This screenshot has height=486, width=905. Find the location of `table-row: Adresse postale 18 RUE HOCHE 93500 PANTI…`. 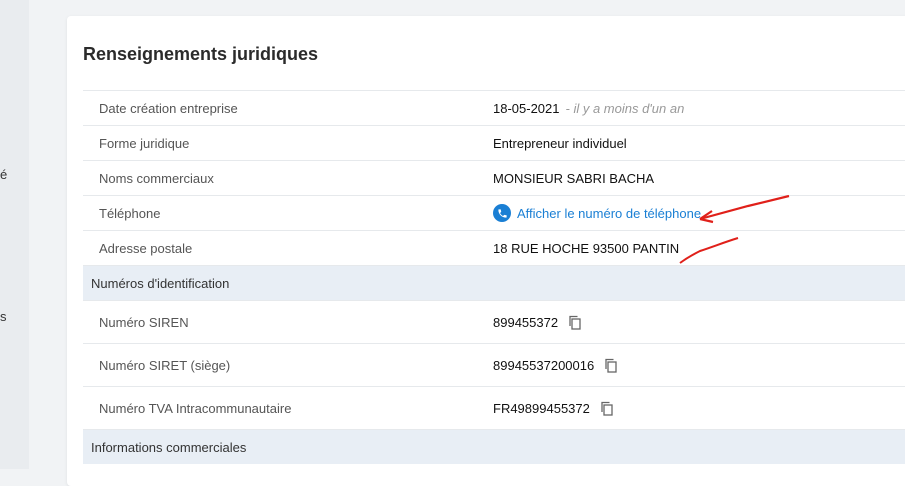

table-row: Adresse postale 18 RUE HOCHE 93500 PANTI… is located at coordinates (494, 247).